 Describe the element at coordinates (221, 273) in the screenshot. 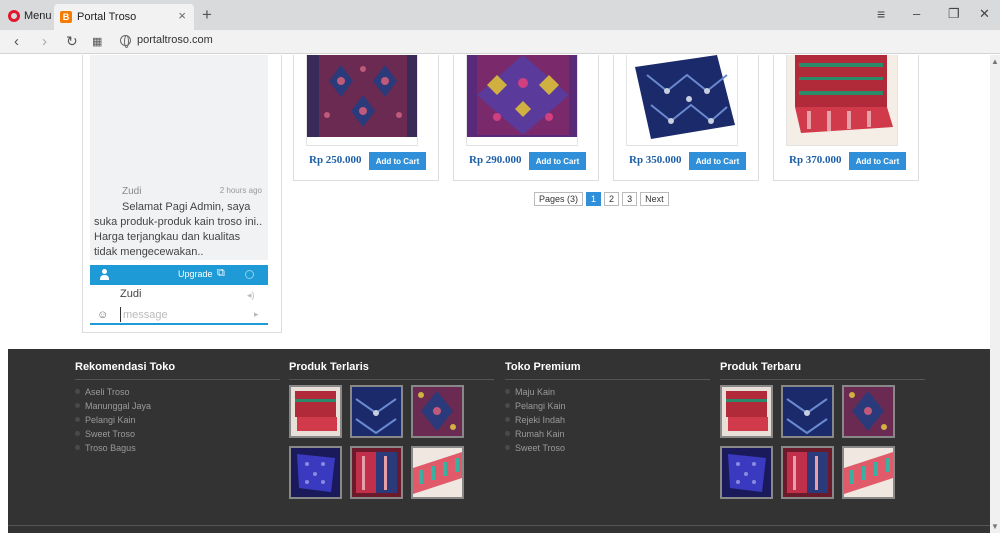

I see `external-link-icon: ⧉` at that location.